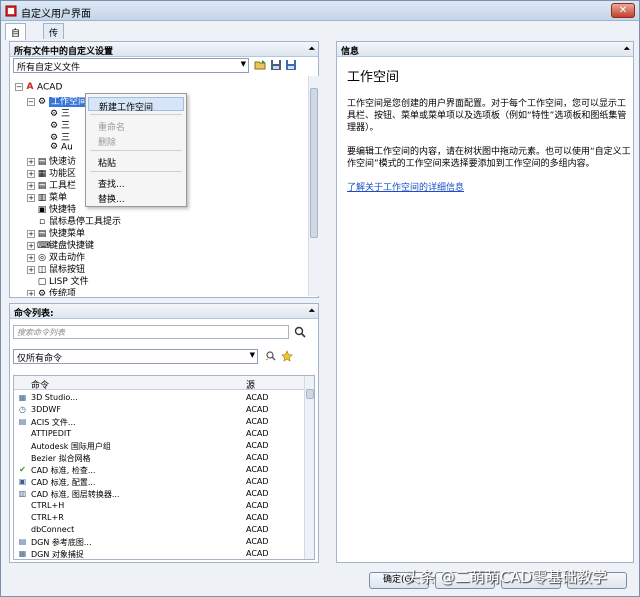  Describe the element at coordinates (159, 542) in the screenshot. I see `command-row: ▤ DGN 参考底图... ACAD` at that location.